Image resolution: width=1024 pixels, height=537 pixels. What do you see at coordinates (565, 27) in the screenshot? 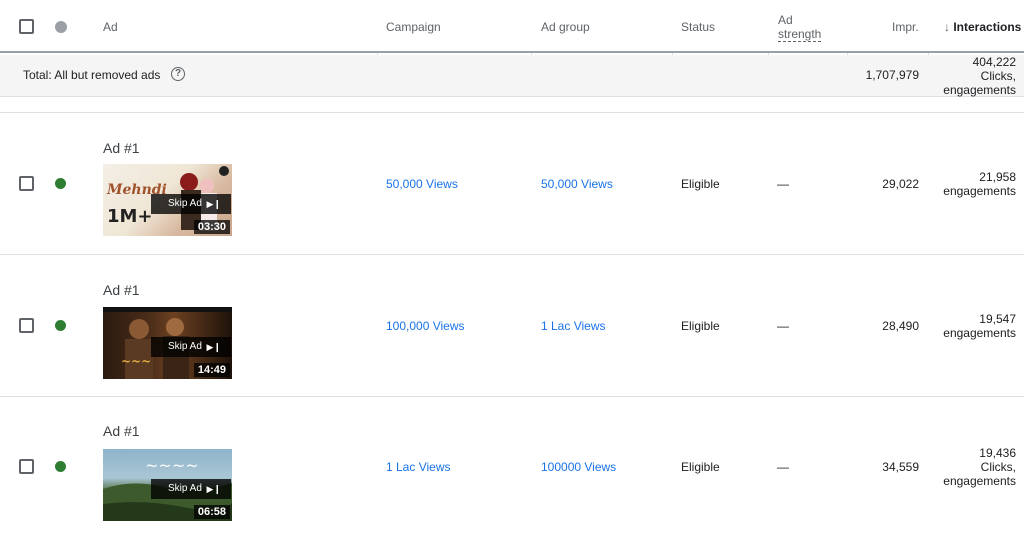
I see `column-header-ad-group: Ad group` at bounding box center [565, 27].